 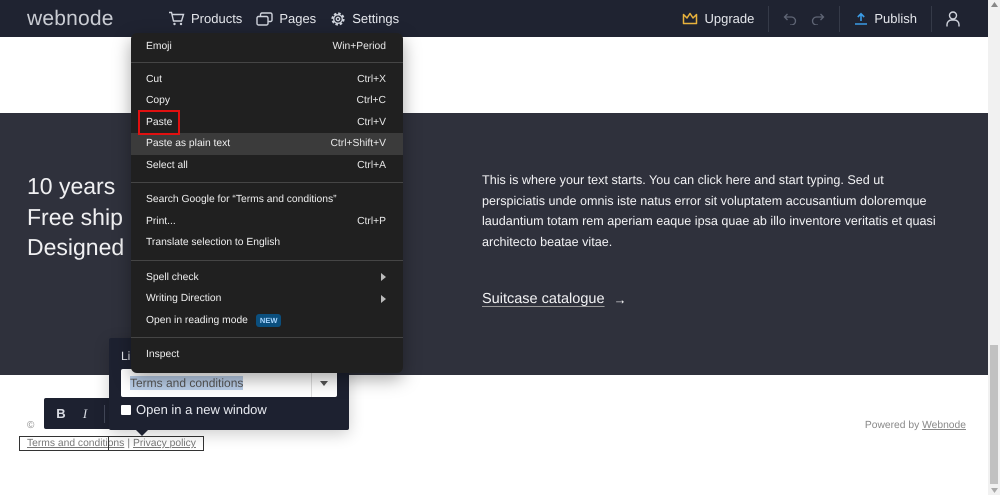 I want to click on menu-item-label: Emoji, so click(x=159, y=46).